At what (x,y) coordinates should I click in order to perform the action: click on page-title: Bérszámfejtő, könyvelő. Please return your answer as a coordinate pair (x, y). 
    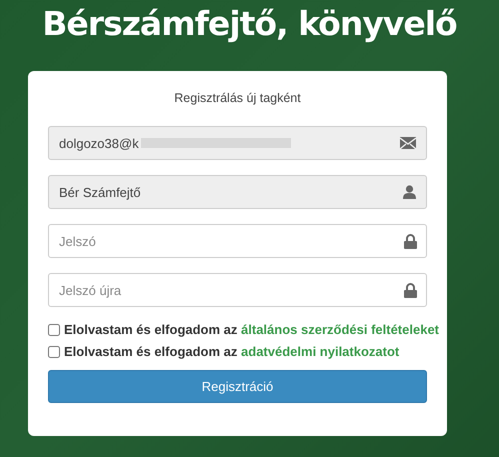
    Looking at the image, I should click on (249, 24).